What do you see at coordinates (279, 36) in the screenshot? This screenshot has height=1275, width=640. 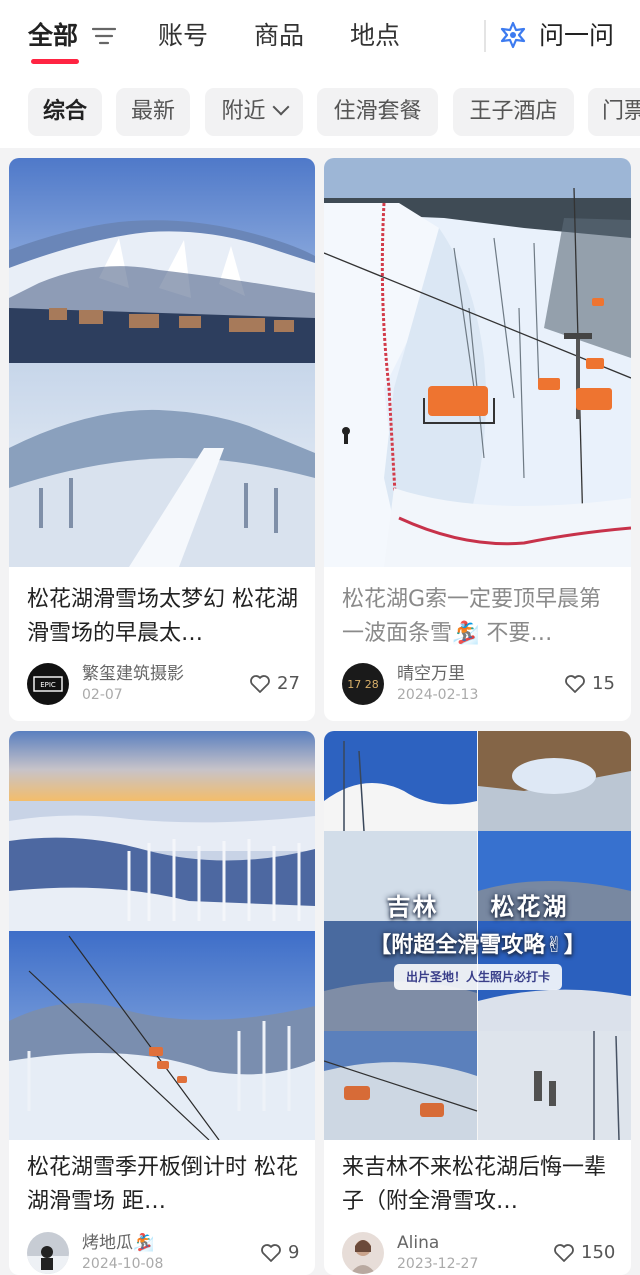 I see `tab-products: 商品` at bounding box center [279, 36].